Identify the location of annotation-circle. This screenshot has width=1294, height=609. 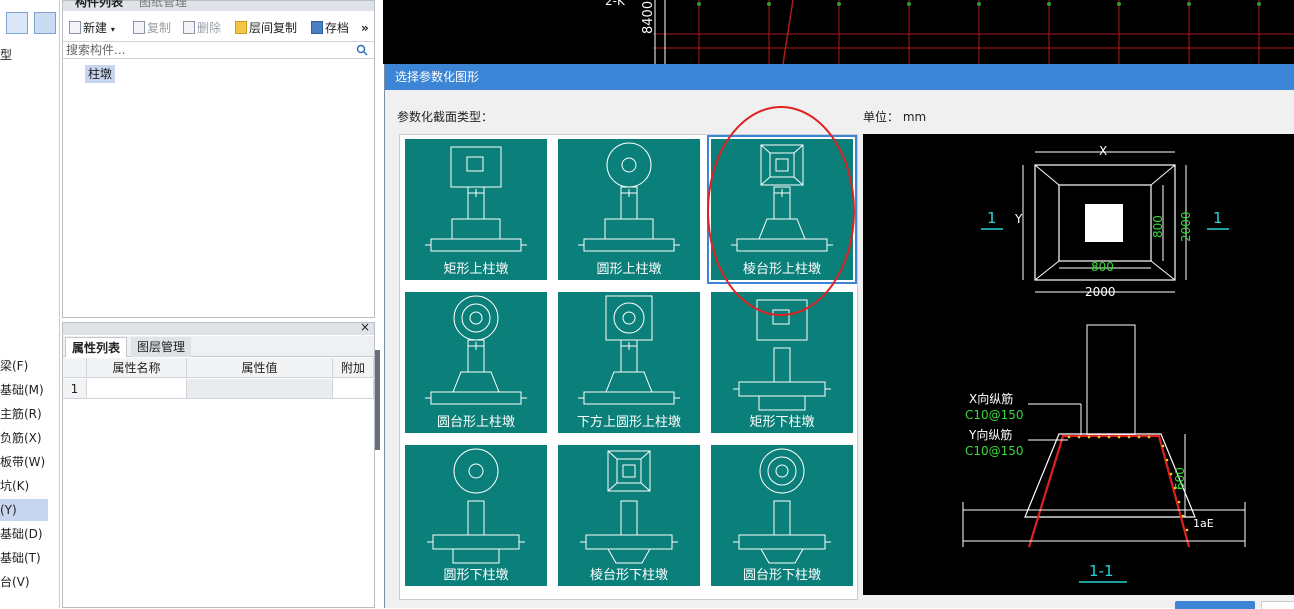
(781, 211).